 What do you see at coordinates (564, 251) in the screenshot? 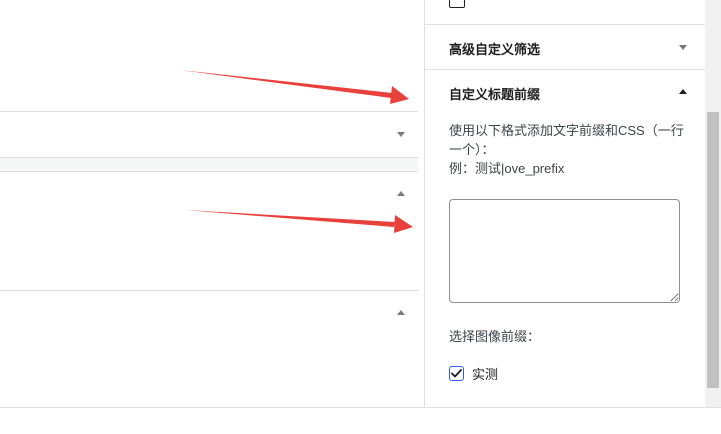
I see `prefix-textarea` at bounding box center [564, 251].